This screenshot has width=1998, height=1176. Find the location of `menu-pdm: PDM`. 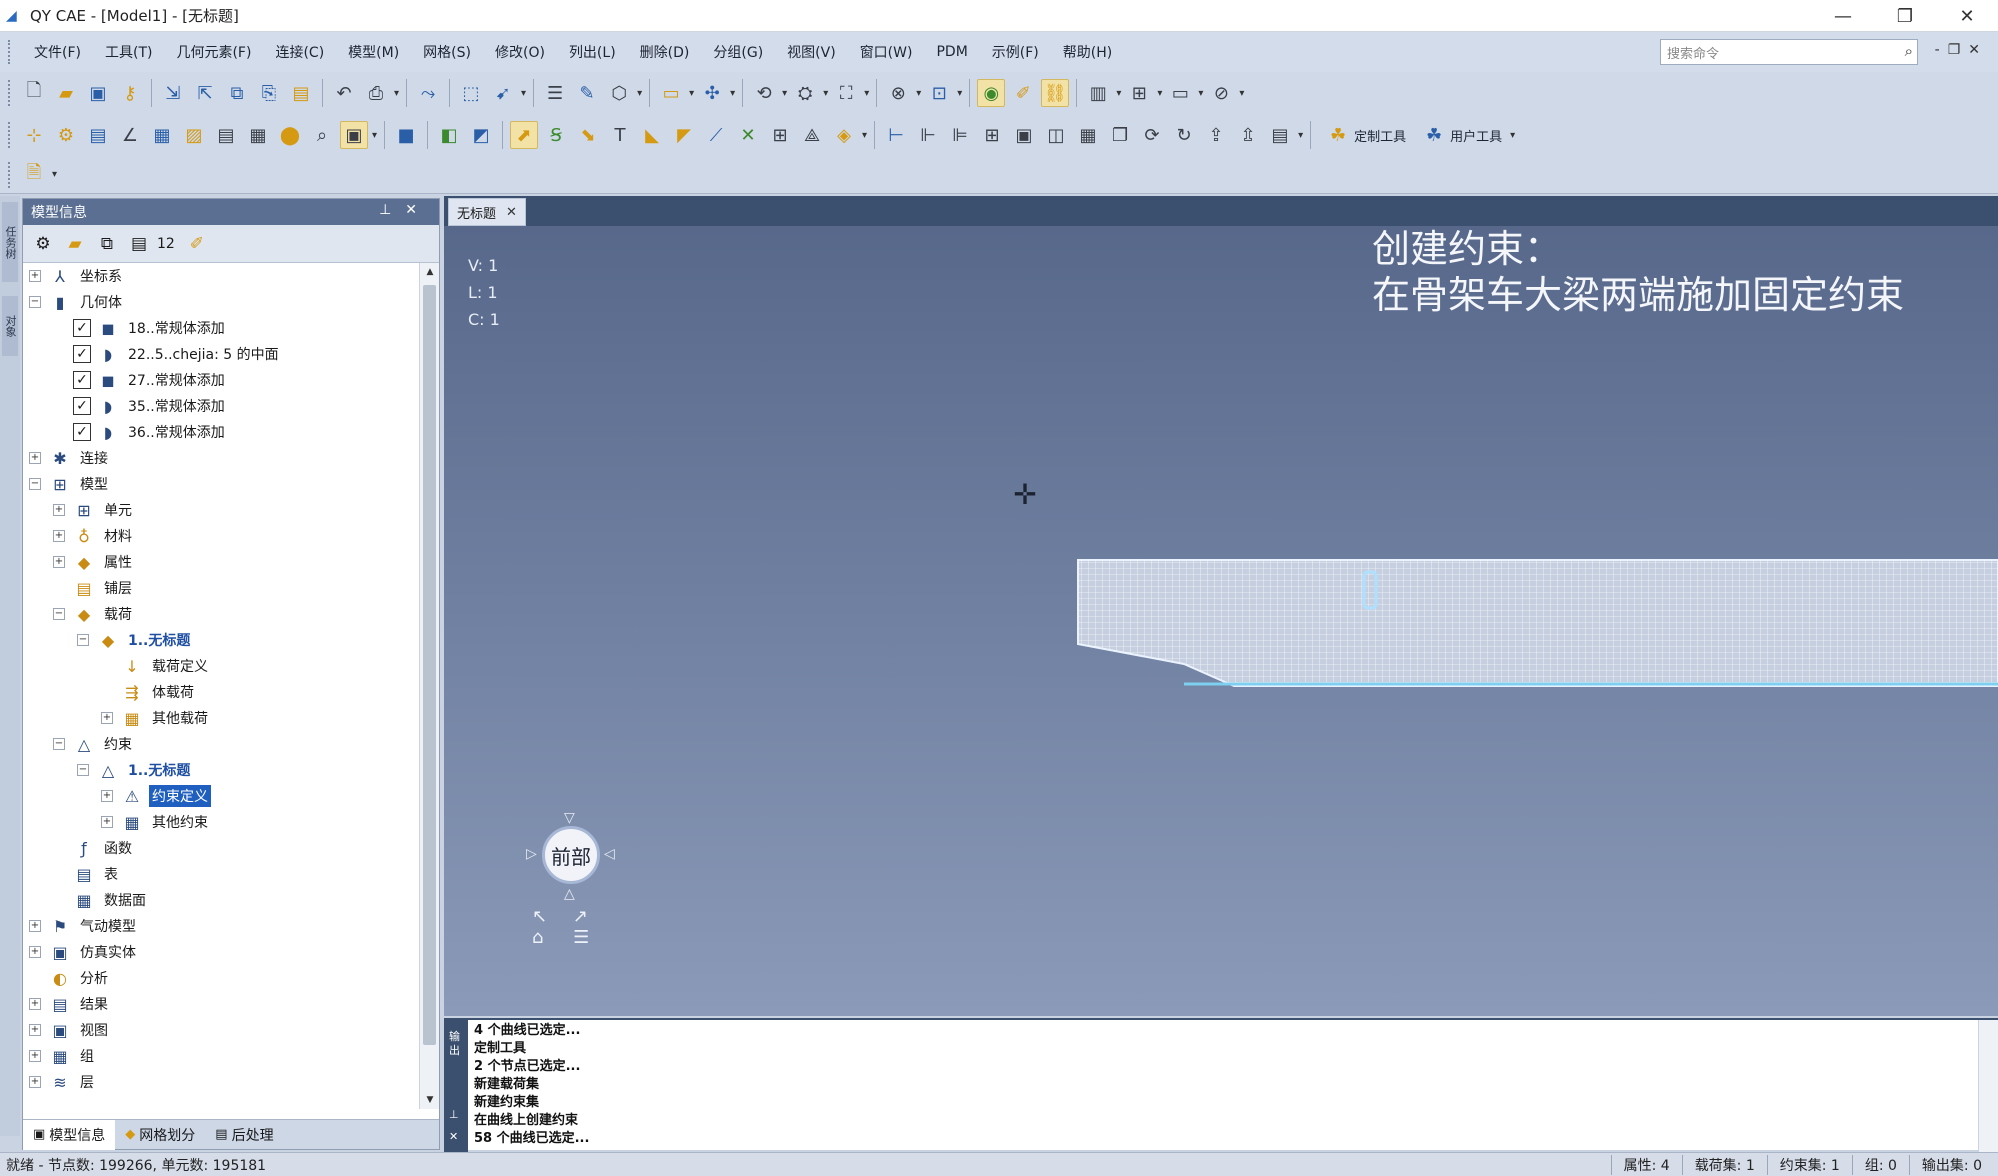

menu-pdm: PDM is located at coordinates (951, 52).